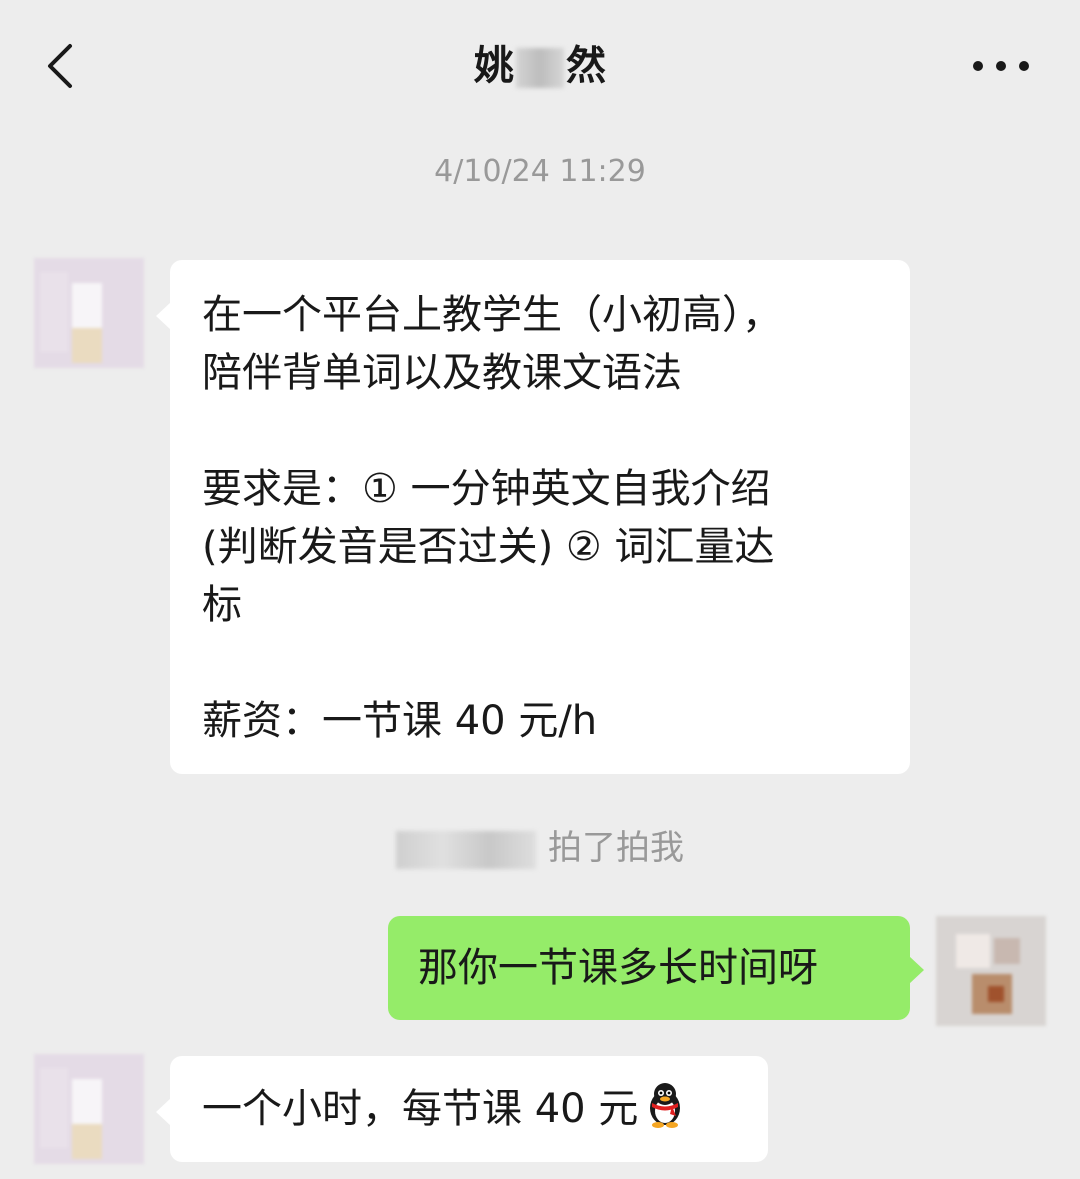  I want to click on more-options-button, so click(1001, 66).